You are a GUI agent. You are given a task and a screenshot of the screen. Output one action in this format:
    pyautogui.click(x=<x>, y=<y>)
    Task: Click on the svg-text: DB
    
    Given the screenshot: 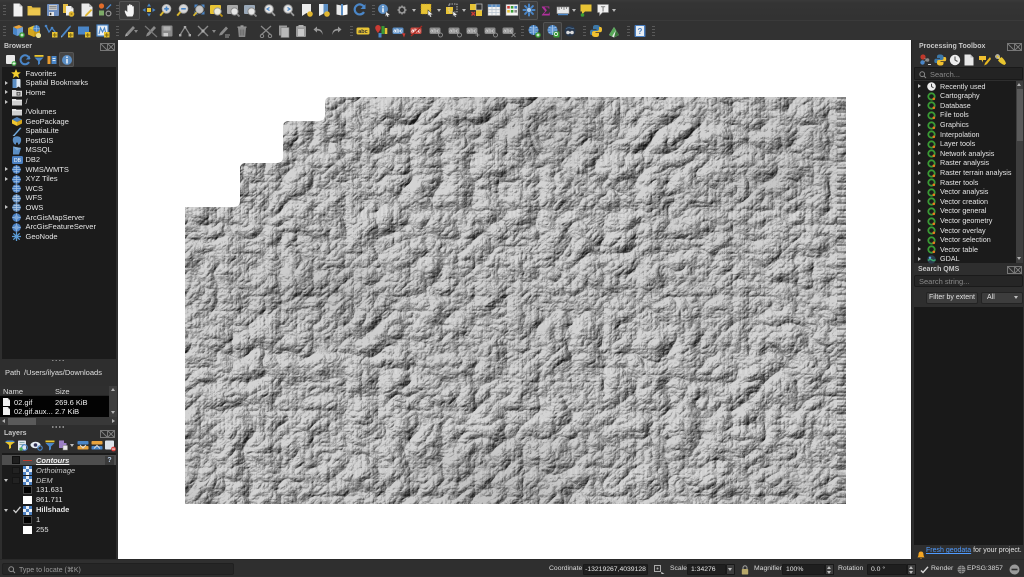 What is the action you would take?
    pyautogui.click(x=18, y=161)
    